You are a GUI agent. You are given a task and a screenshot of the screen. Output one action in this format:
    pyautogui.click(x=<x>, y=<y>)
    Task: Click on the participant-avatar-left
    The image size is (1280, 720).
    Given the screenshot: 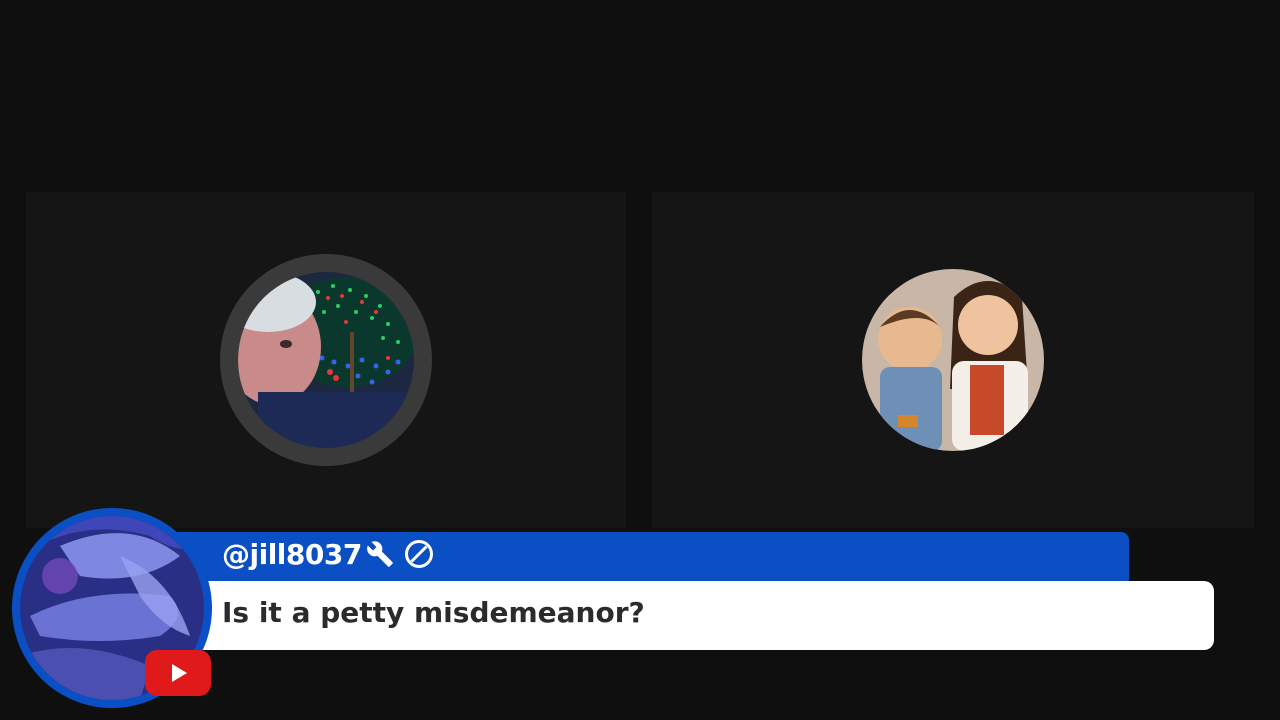 What is the action you would take?
    pyautogui.click(x=326, y=360)
    